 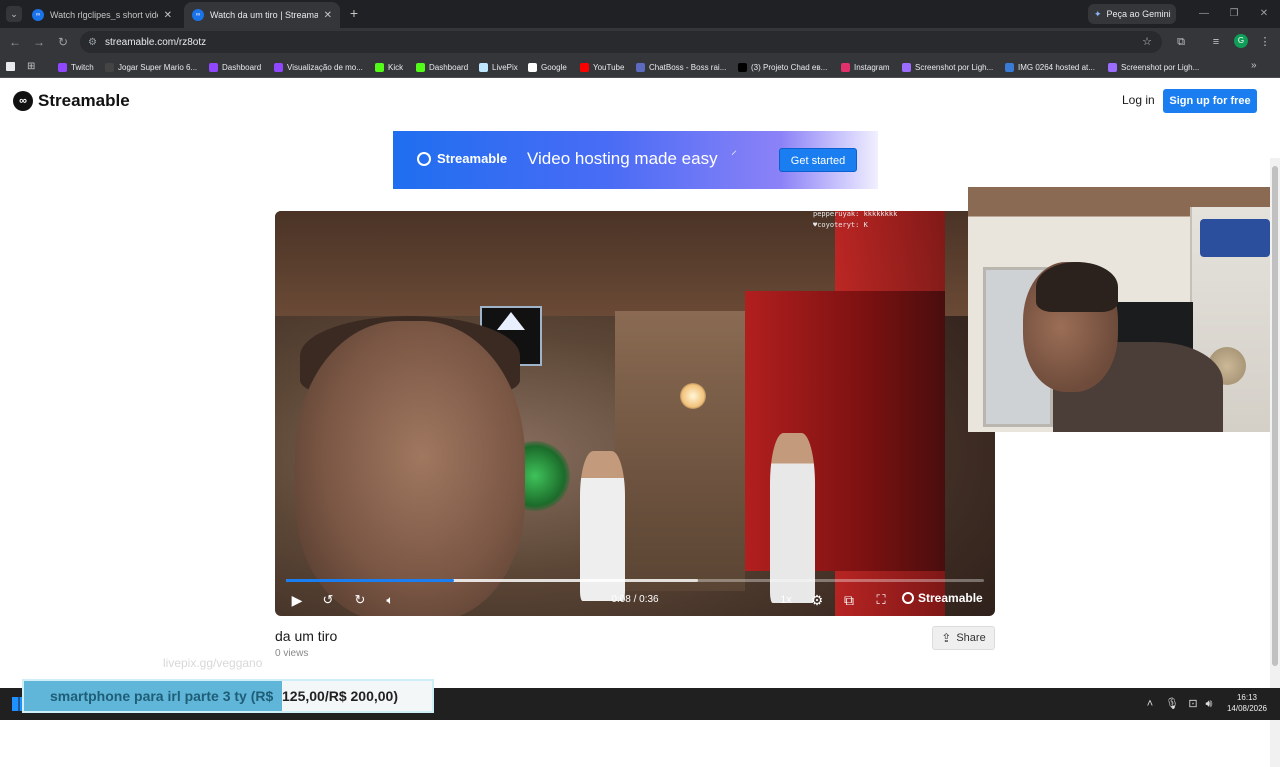 I want to click on new-tab-plus-icon: +, so click(x=354, y=13).